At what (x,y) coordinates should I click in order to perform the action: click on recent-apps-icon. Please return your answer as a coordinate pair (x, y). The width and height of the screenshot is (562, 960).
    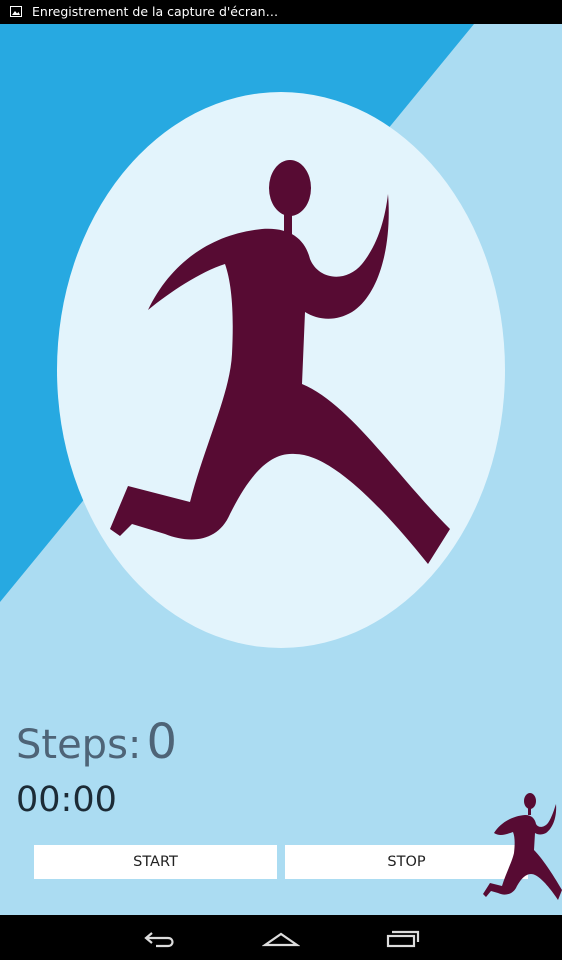
    Looking at the image, I should click on (402, 938).